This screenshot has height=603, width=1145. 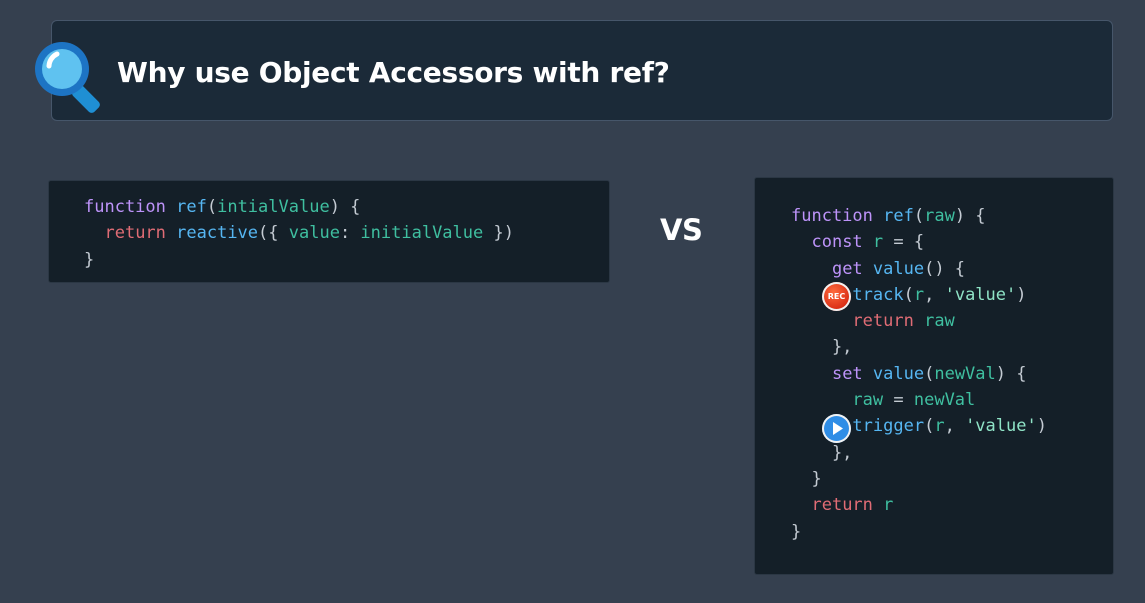 I want to click on code-token: intialValue, so click(x=273, y=207).